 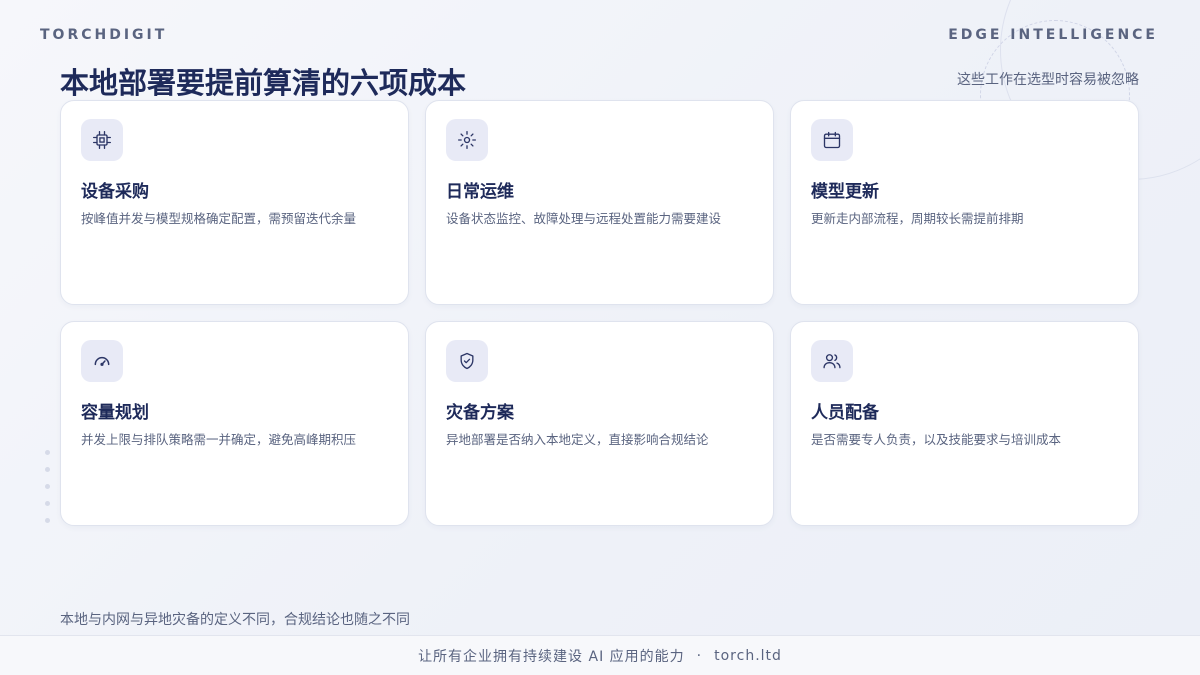 I want to click on footer-site-link: torch.ltd, so click(x=748, y=656).